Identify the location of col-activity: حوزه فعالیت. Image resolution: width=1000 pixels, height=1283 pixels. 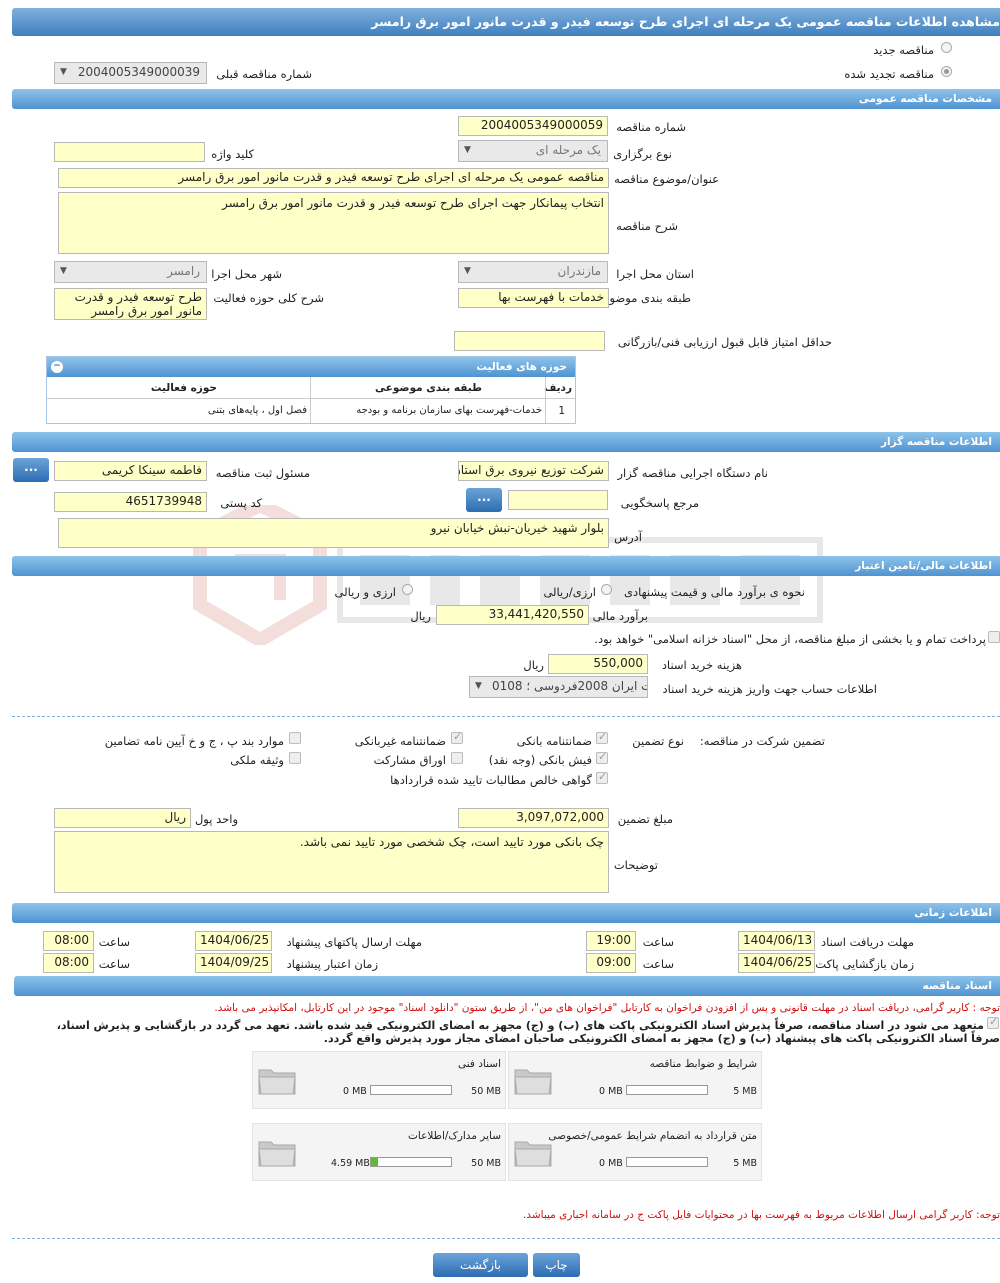
(183, 388).